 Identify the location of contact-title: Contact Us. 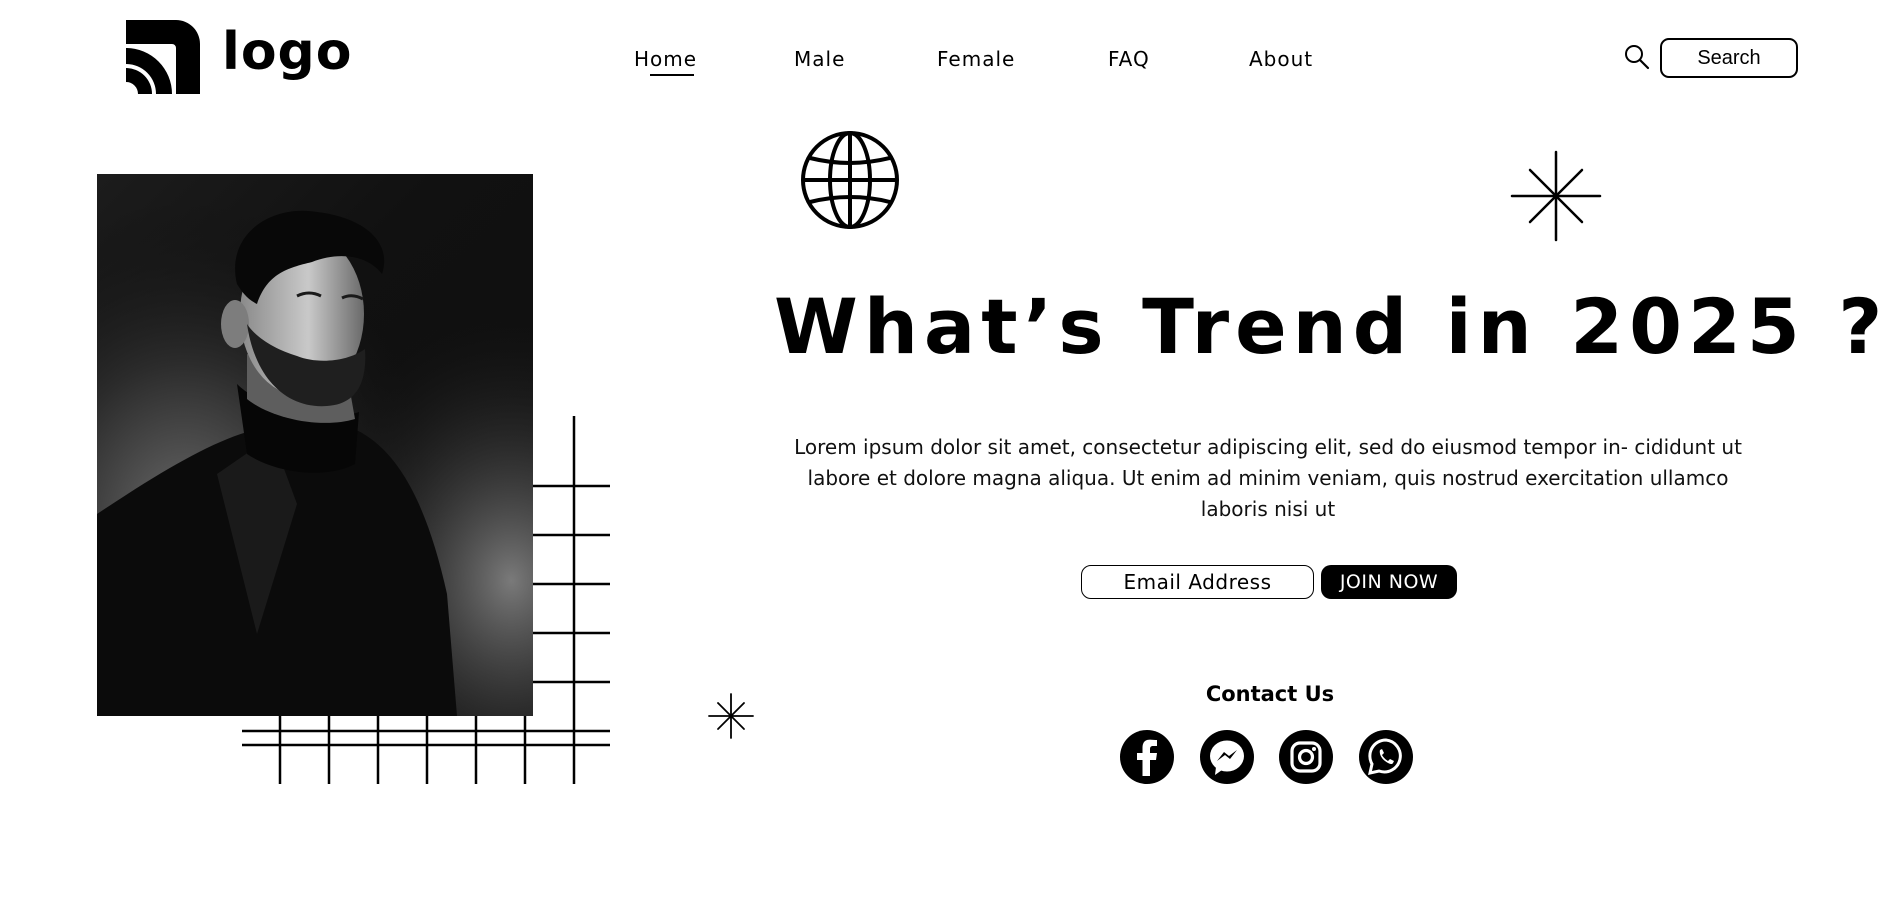
(1270, 694).